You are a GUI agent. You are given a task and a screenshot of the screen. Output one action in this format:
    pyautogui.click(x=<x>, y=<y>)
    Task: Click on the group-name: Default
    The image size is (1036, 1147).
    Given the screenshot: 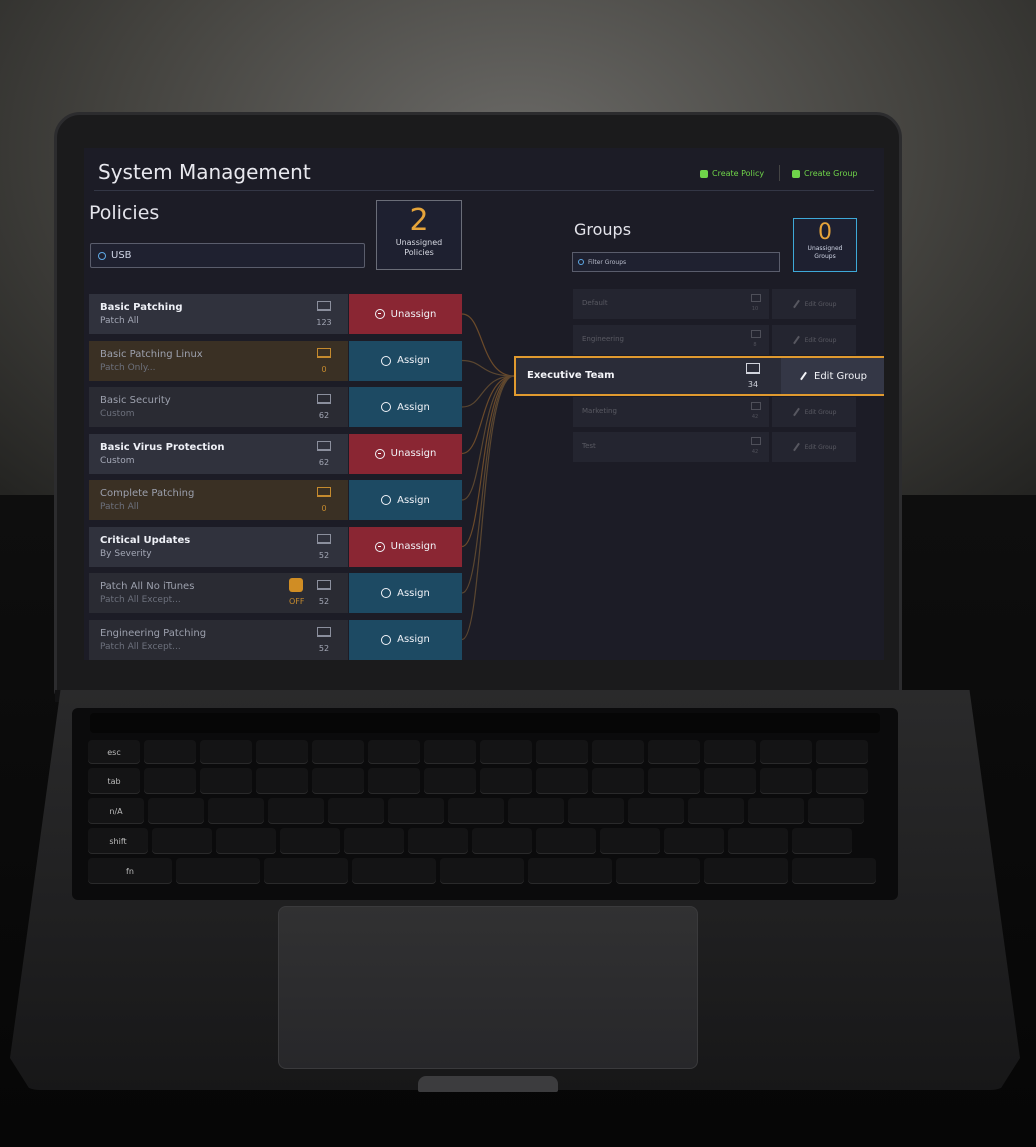 What is the action you would take?
    pyautogui.click(x=595, y=303)
    